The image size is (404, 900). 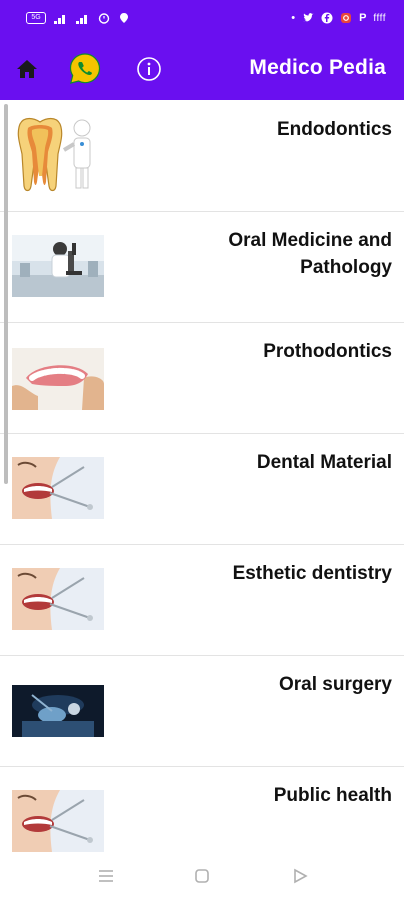 I want to click on system-nav-bar, so click(x=202, y=876).